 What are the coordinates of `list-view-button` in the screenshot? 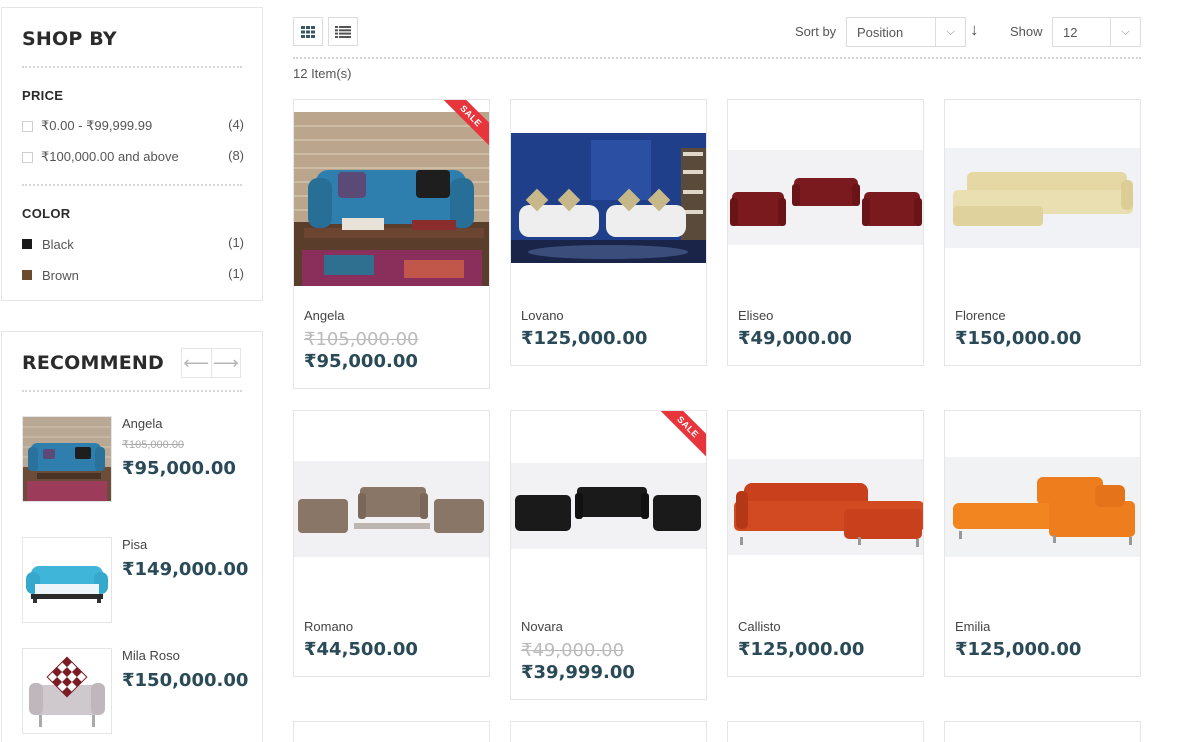 It's located at (343, 31).